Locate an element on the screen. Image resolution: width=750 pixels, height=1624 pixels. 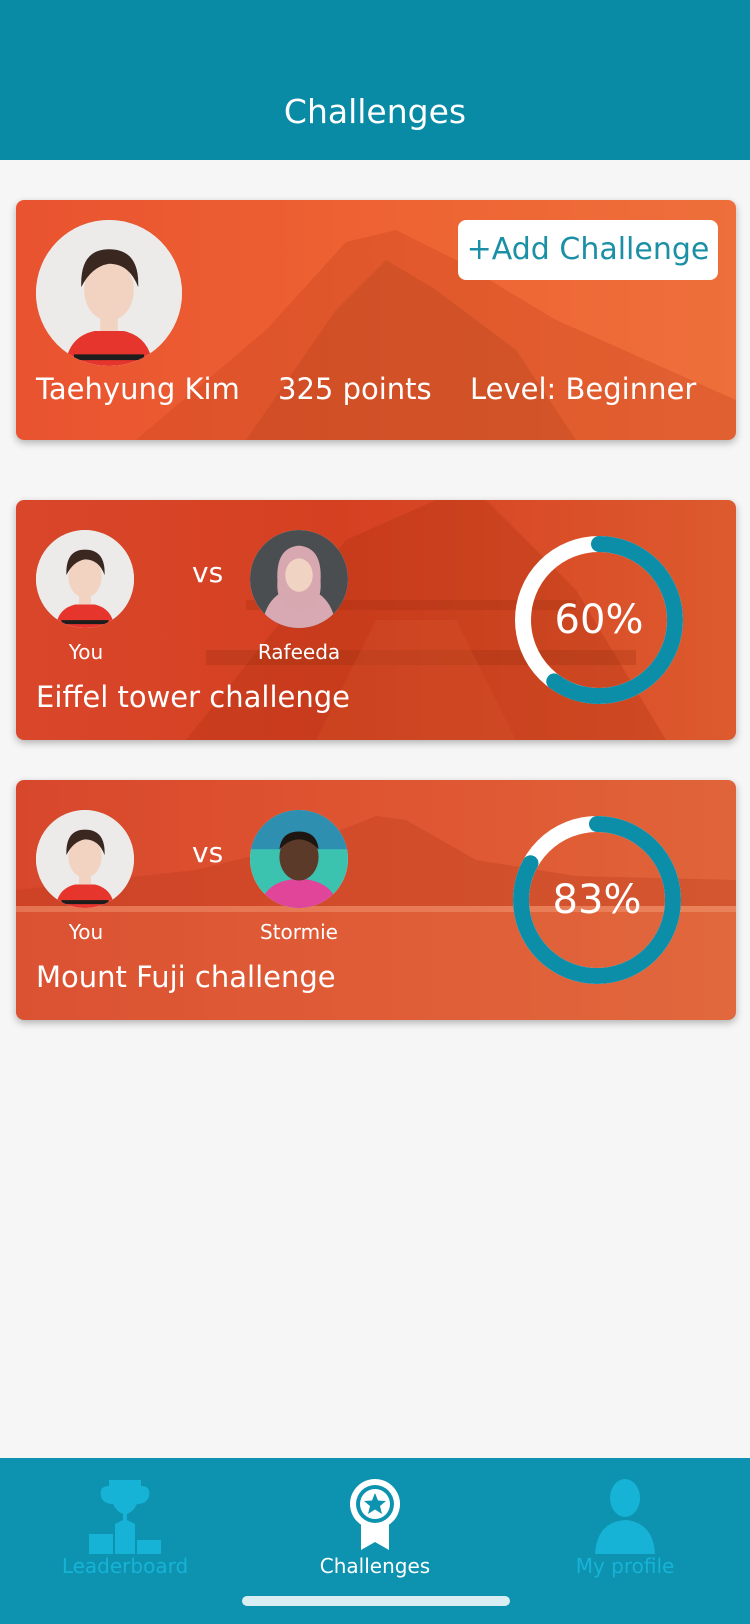
tab-label: My profile is located at coordinates (625, 1566).